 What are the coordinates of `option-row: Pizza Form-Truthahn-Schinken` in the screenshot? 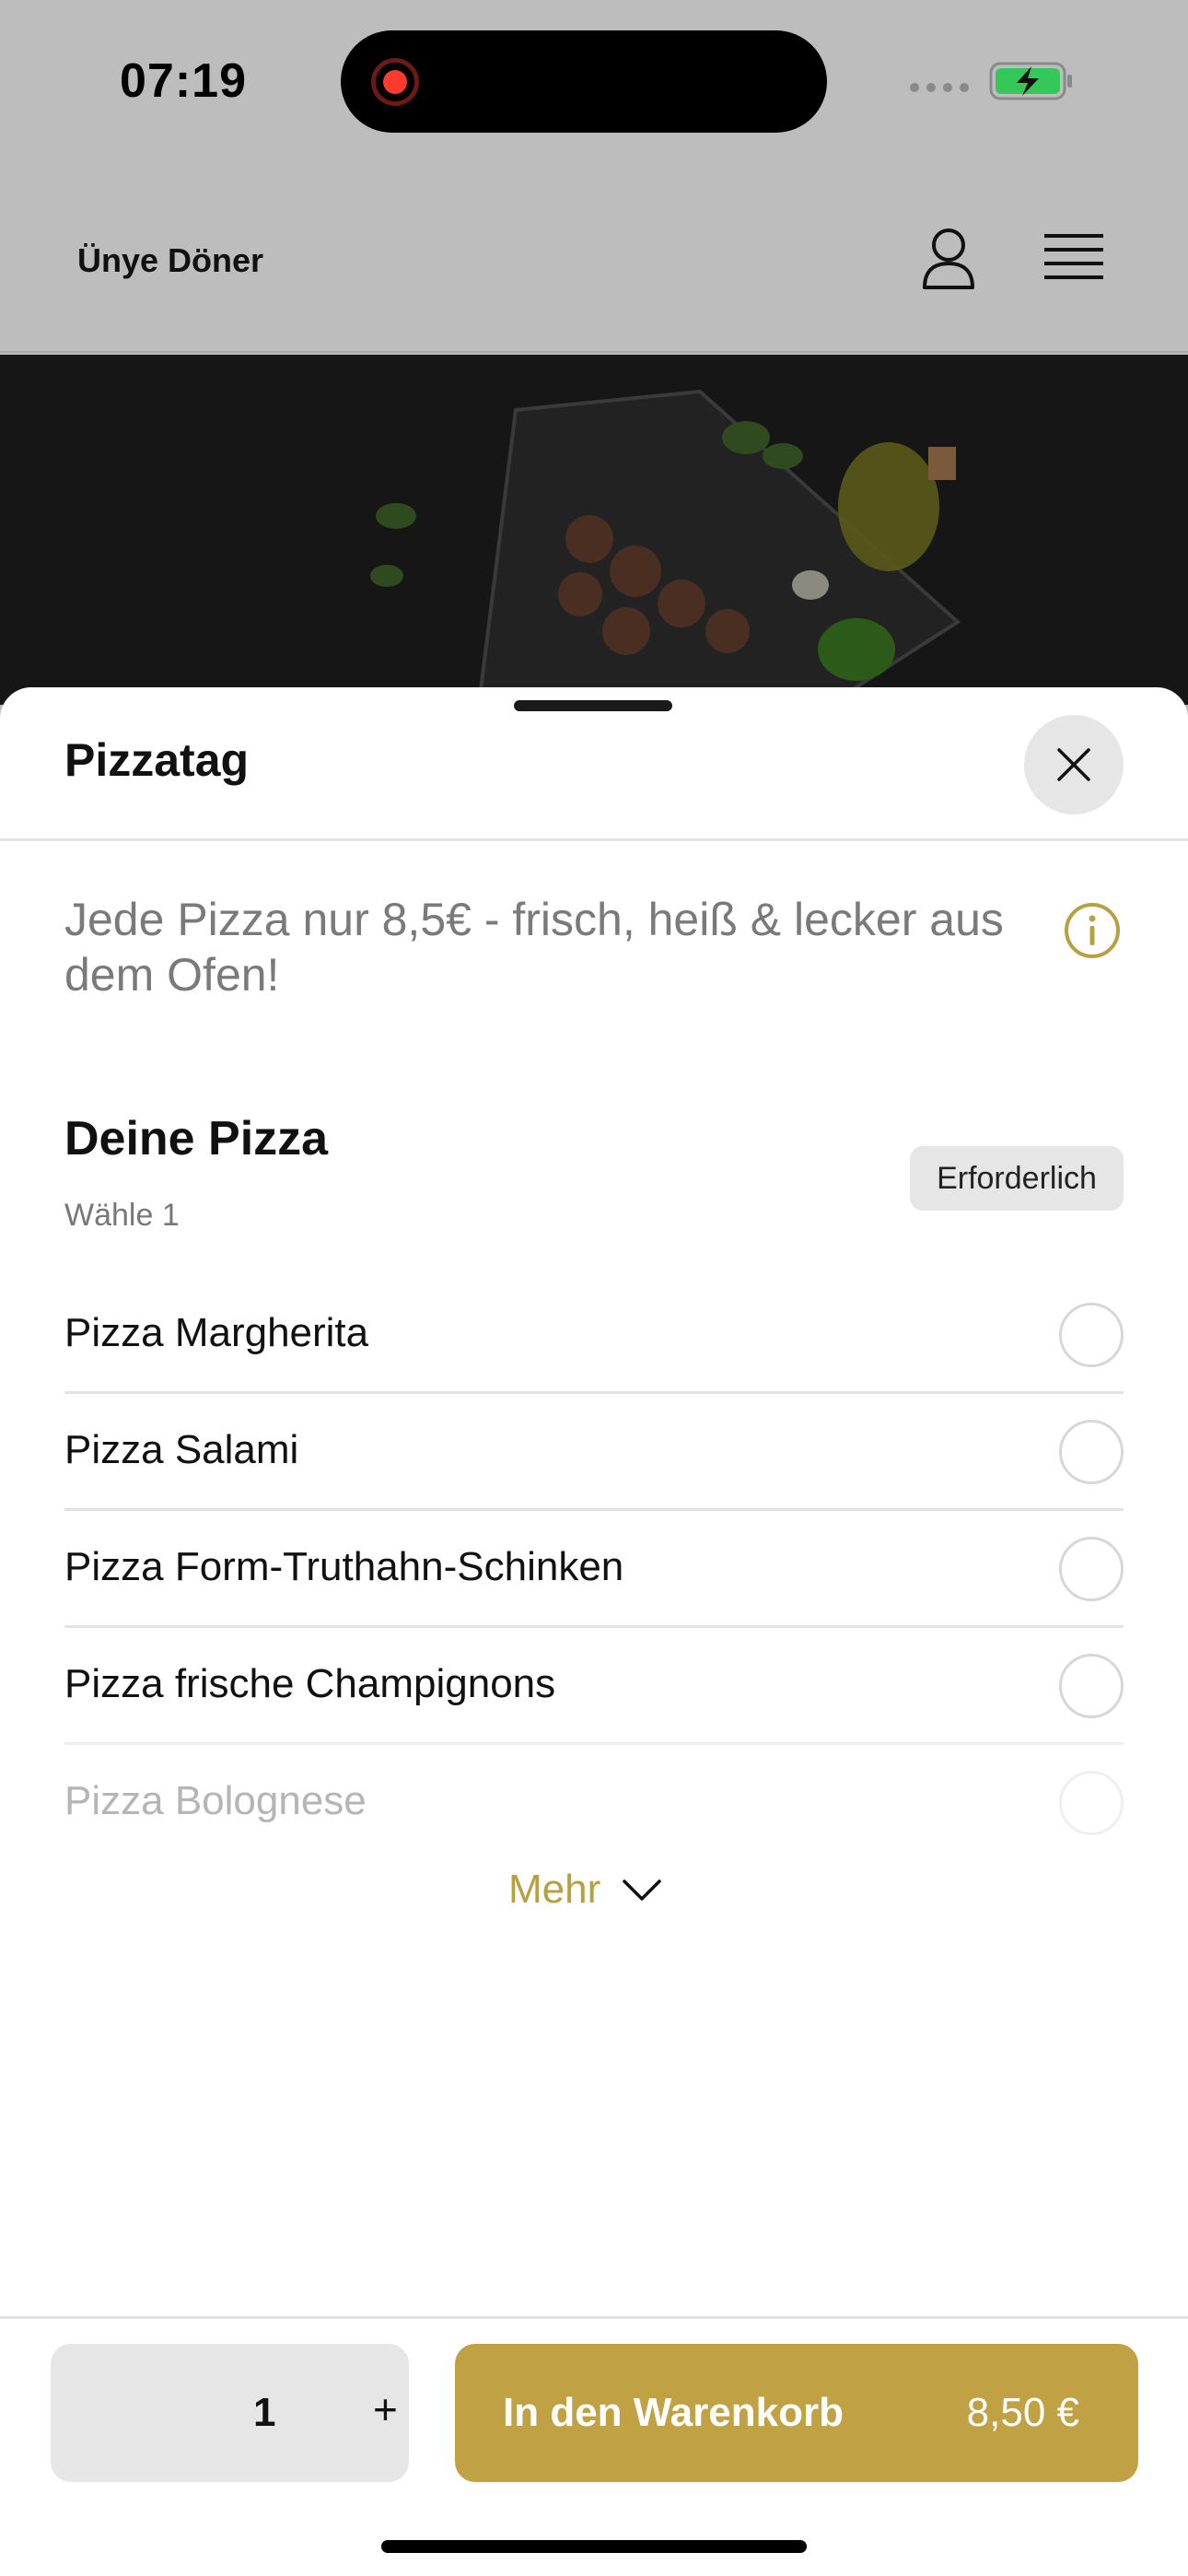 It's located at (594, 1569).